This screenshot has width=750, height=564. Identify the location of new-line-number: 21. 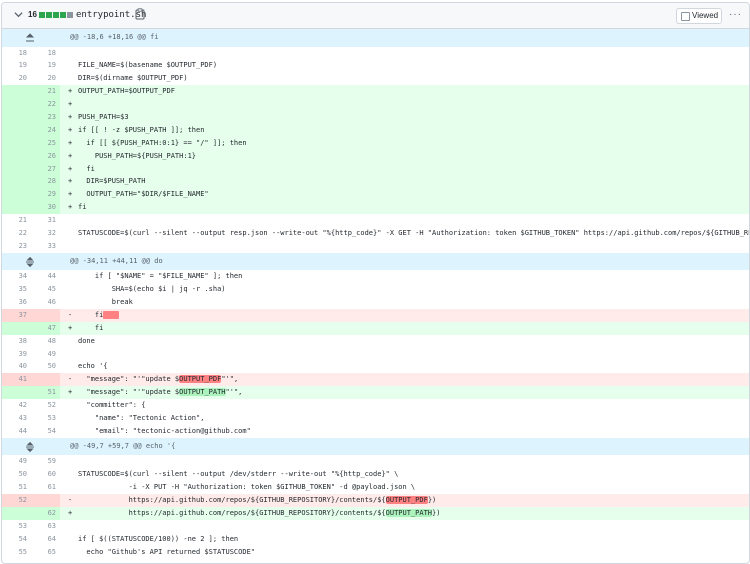
(45, 92).